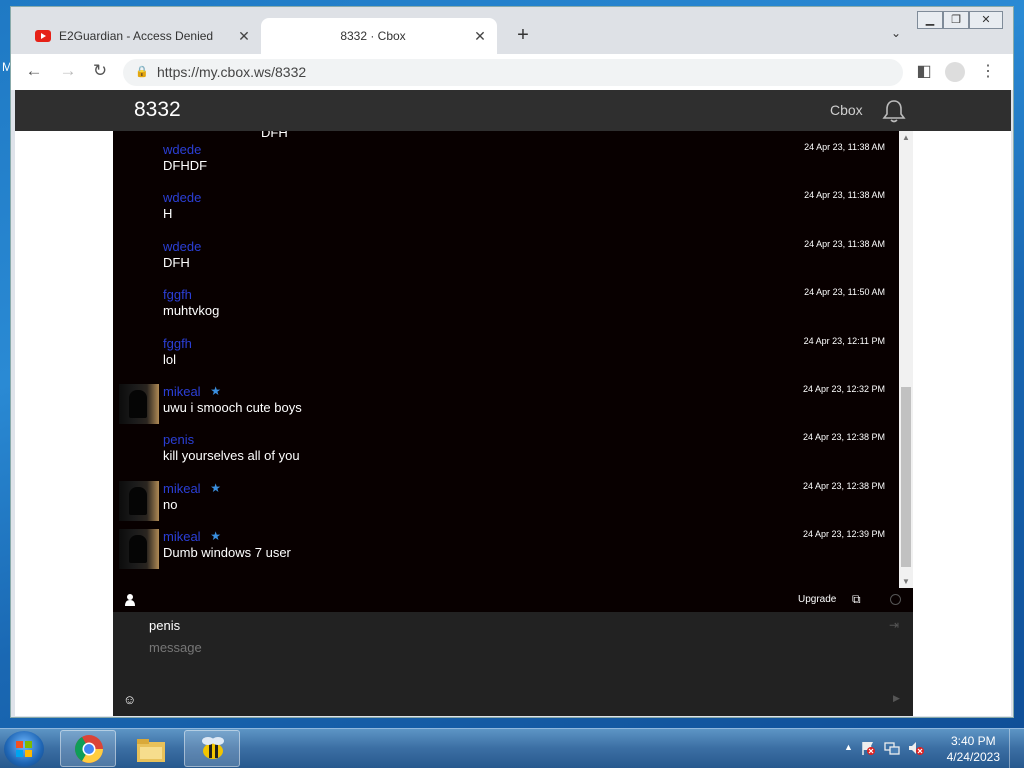 This screenshot has height=768, width=1024. What do you see at coordinates (892, 748) in the screenshot?
I see `network-icon` at bounding box center [892, 748].